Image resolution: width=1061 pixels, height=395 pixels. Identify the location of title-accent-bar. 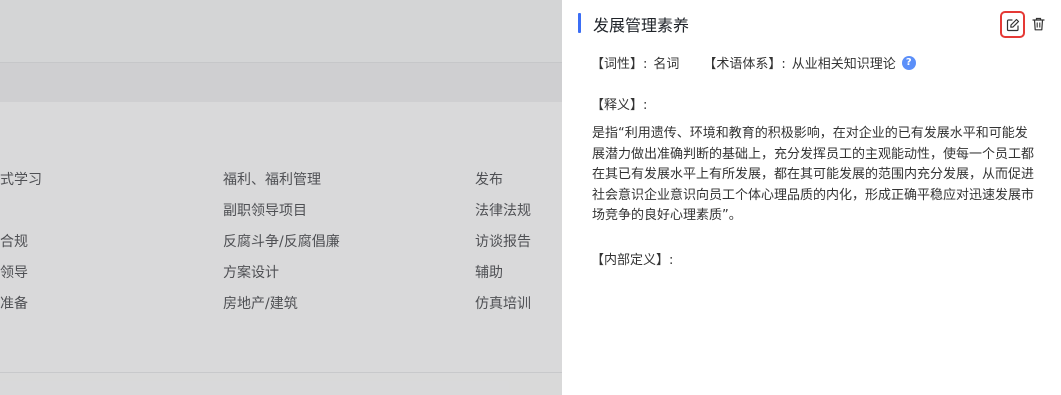
(579, 23).